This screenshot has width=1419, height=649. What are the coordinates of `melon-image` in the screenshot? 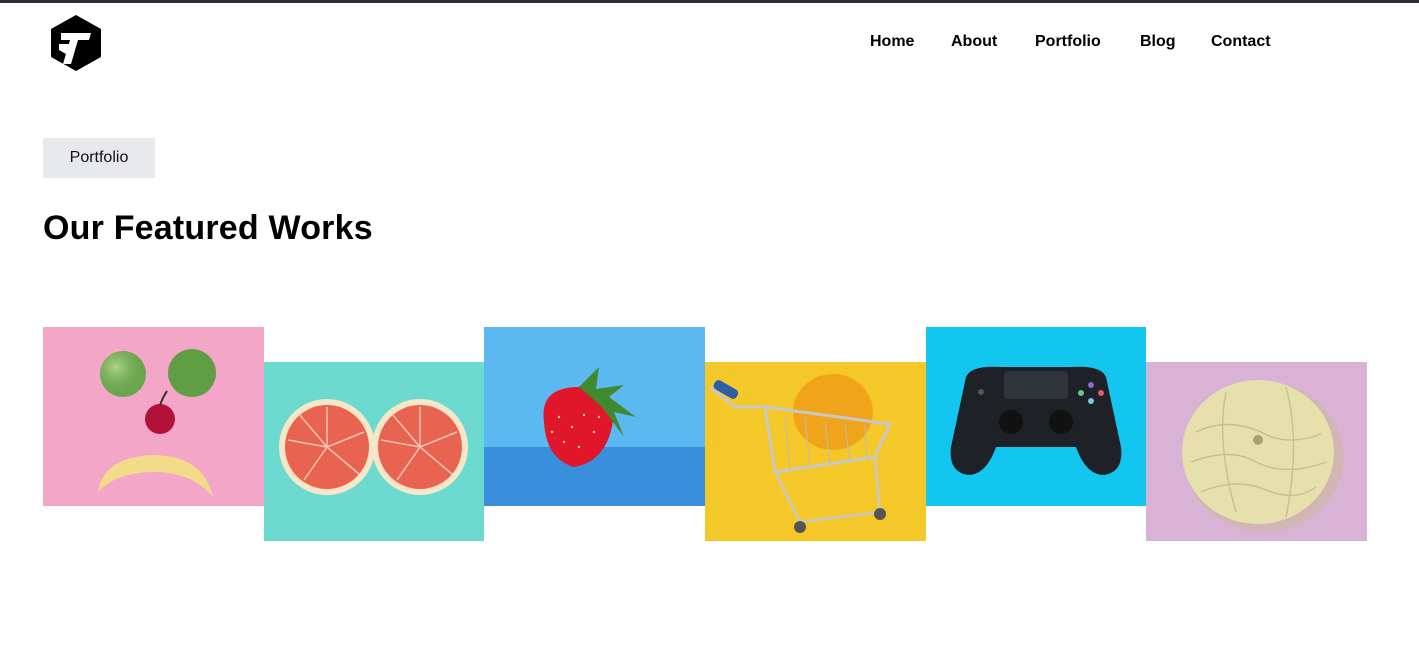 It's located at (1256, 451).